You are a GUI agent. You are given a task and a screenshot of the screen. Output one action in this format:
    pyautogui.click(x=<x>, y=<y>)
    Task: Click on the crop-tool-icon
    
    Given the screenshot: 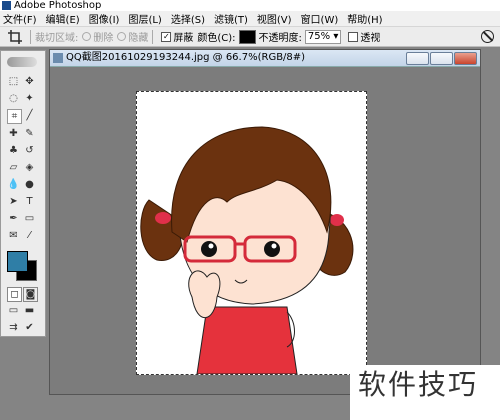 What is the action you would take?
    pyautogui.click(x=15, y=36)
    